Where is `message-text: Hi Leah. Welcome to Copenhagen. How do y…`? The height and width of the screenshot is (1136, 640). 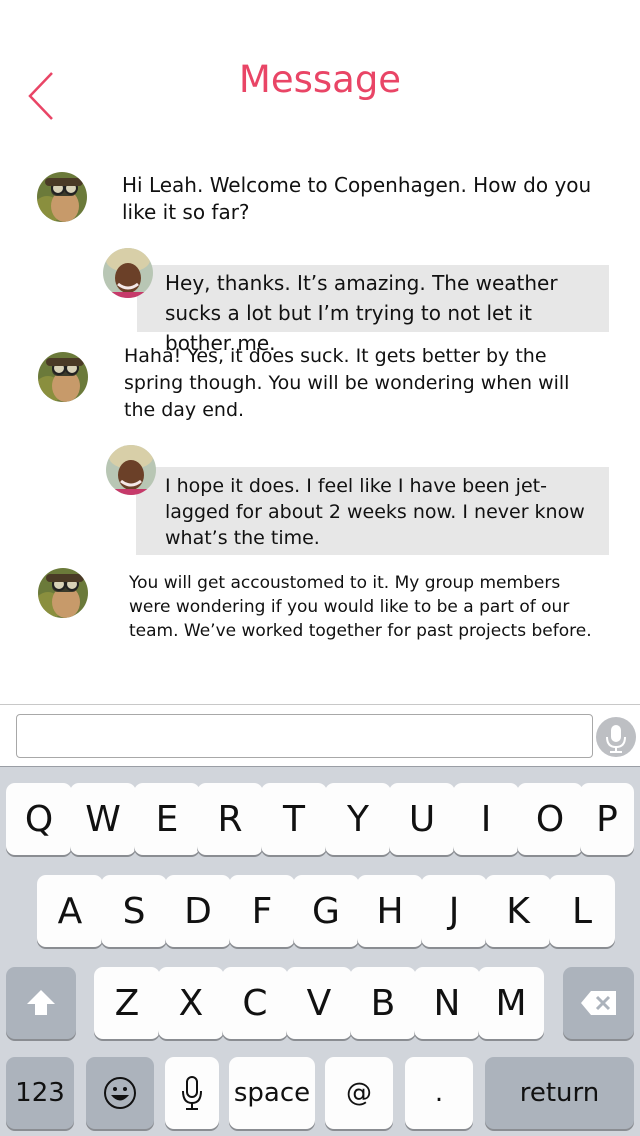 message-text: Hi Leah. Welcome to Copenhagen. How do y… is located at coordinates (357, 198).